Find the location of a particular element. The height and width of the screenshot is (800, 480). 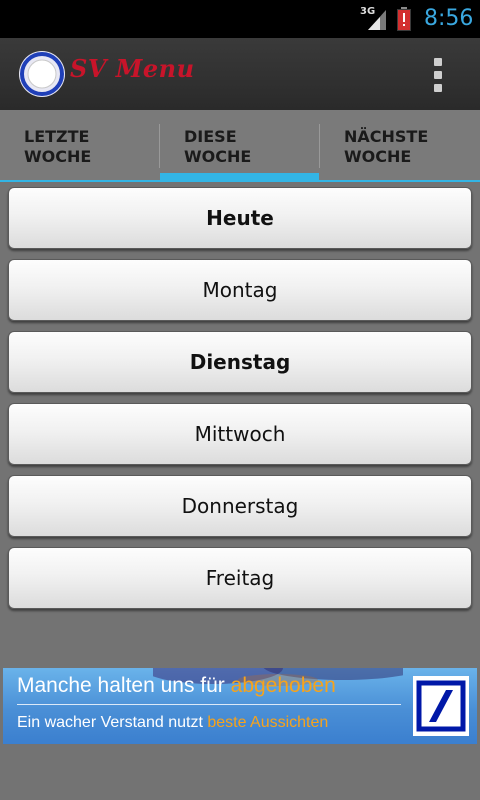

status-bar: 3G 8:56 is located at coordinates (240, 19).